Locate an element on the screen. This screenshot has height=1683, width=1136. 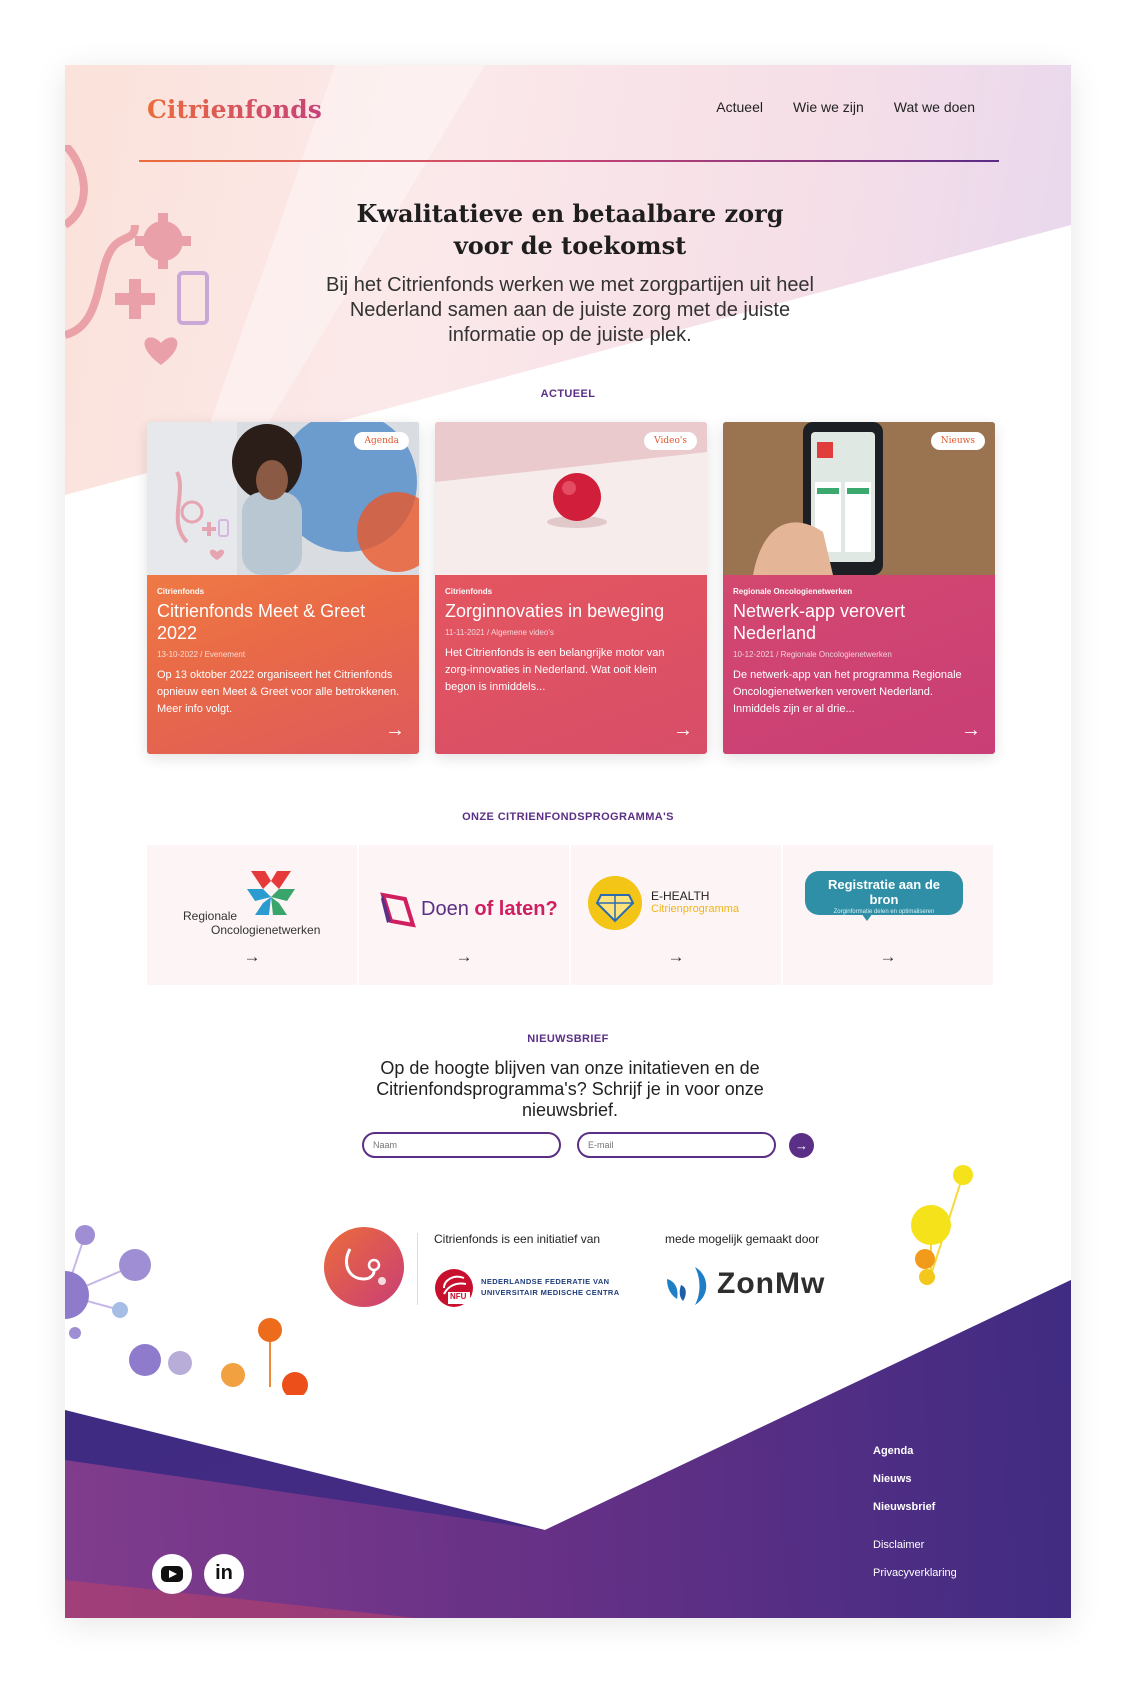
program-label-line2: Oncologienetwerken is located at coordinates (266, 930).